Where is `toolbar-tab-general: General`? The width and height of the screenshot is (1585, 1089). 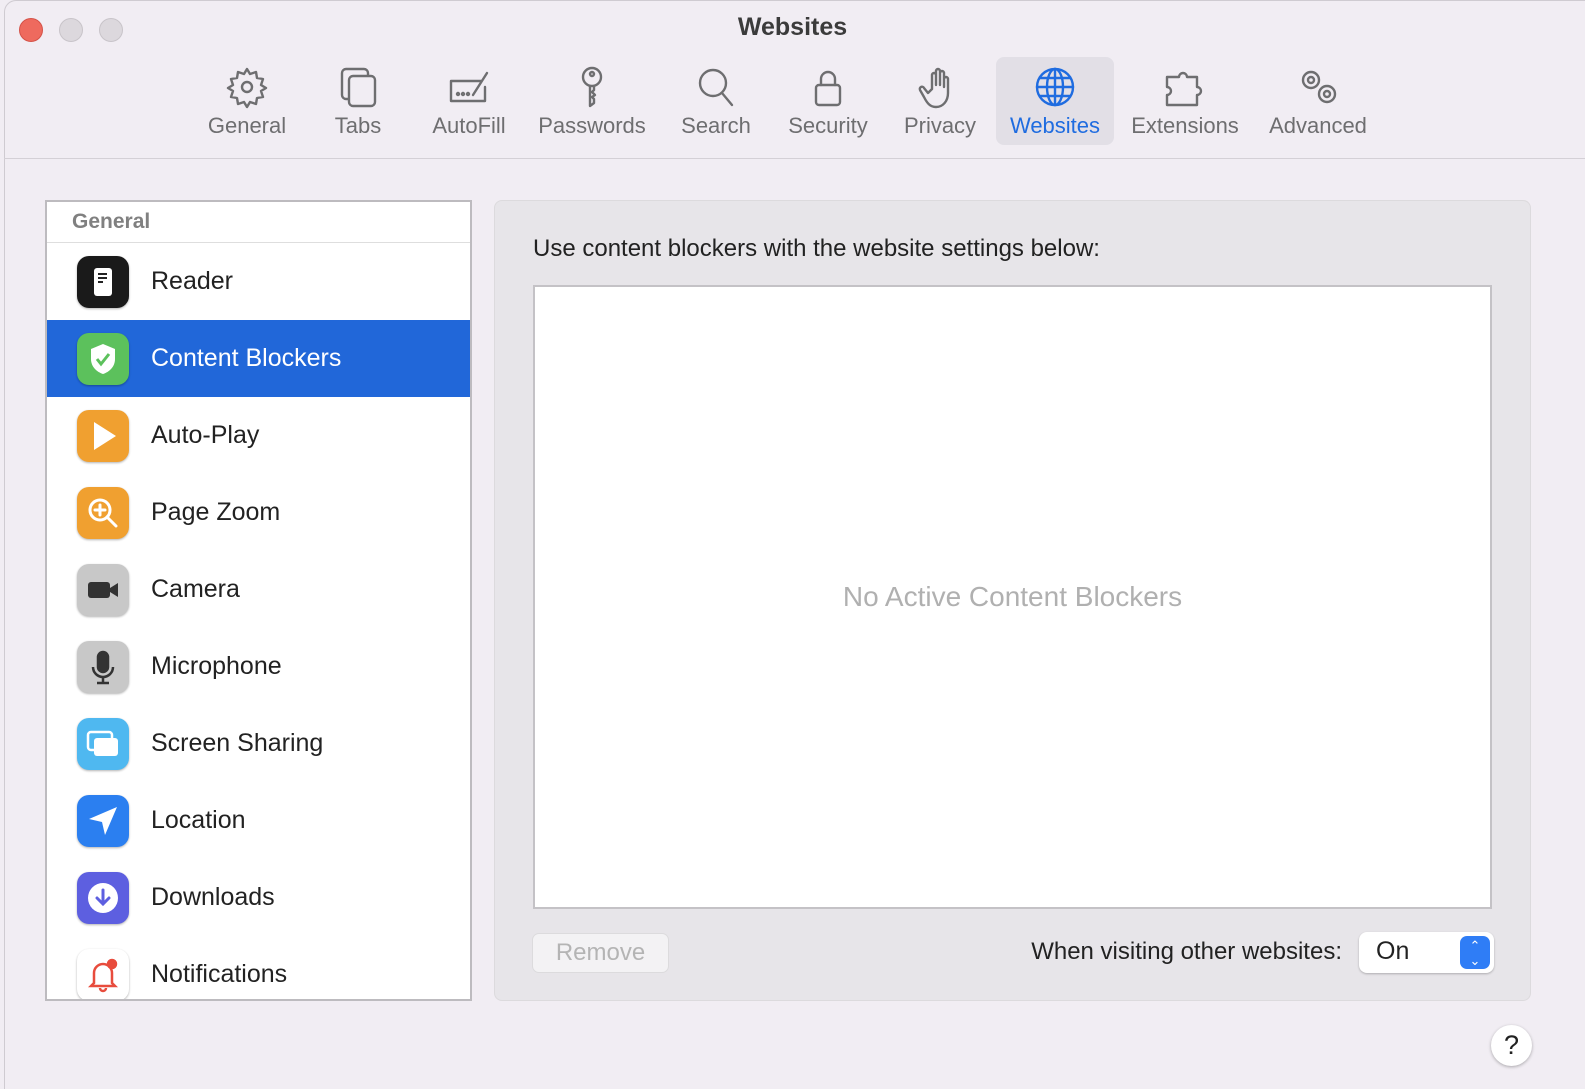
toolbar-tab-general: General is located at coordinates (247, 101).